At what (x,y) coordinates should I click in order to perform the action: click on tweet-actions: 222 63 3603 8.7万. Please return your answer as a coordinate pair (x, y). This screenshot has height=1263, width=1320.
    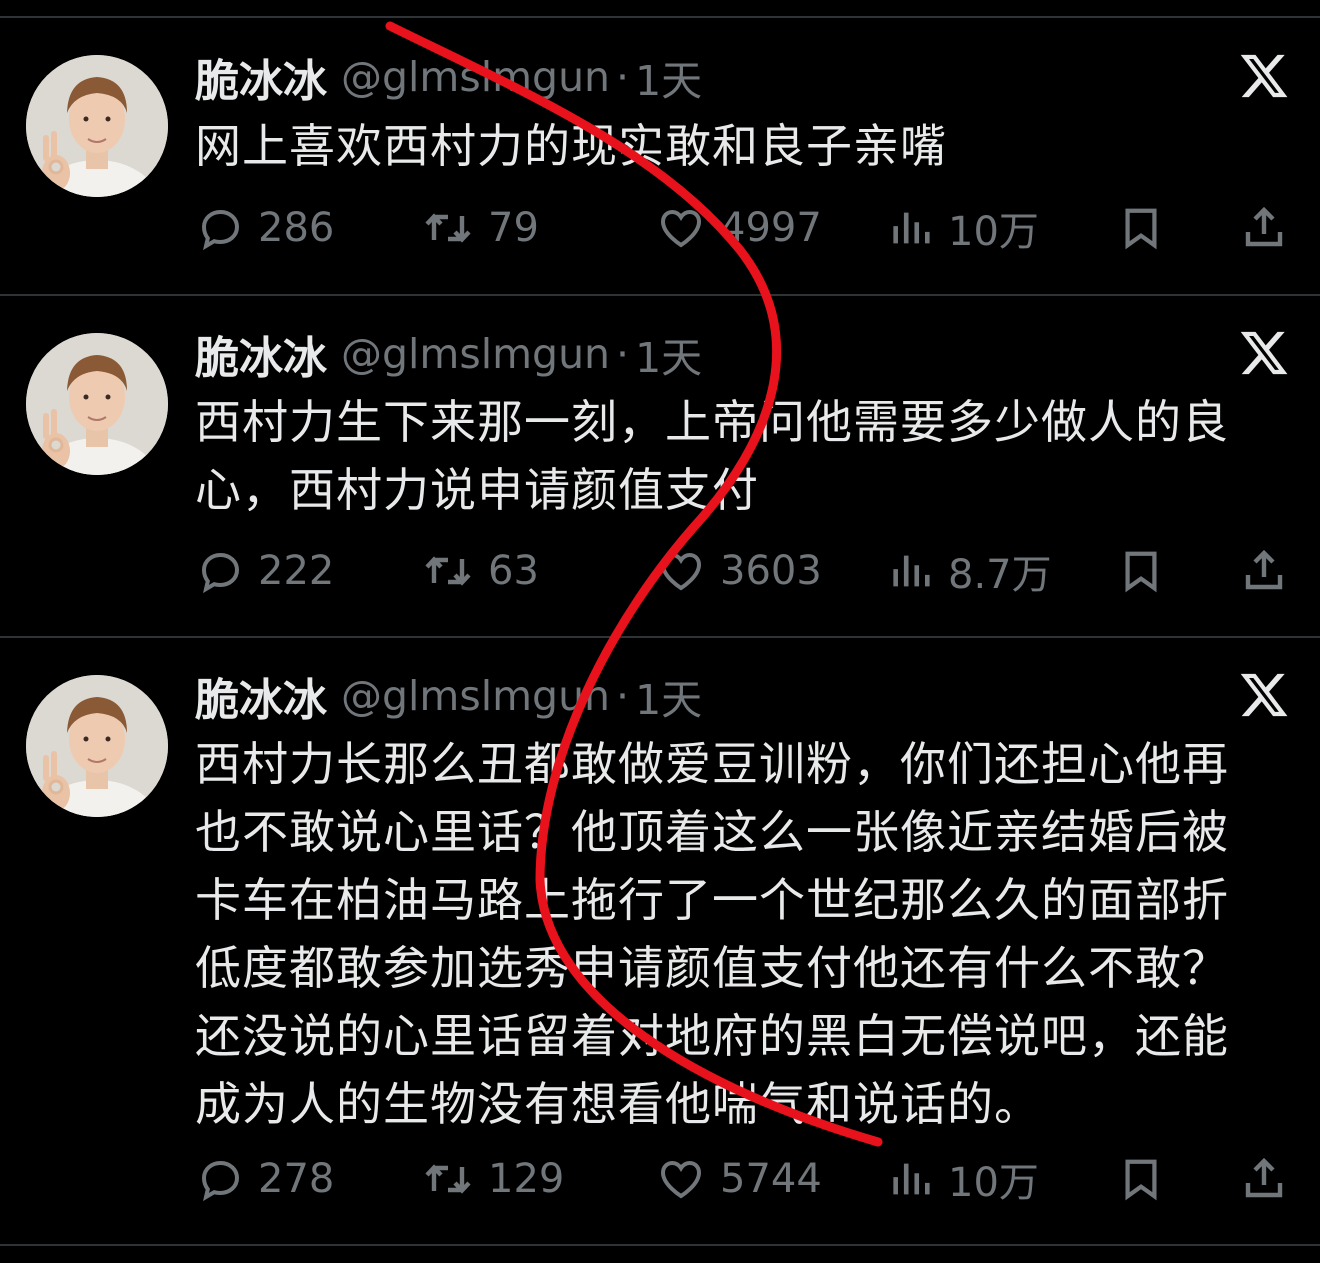
    Looking at the image, I should click on (660, 571).